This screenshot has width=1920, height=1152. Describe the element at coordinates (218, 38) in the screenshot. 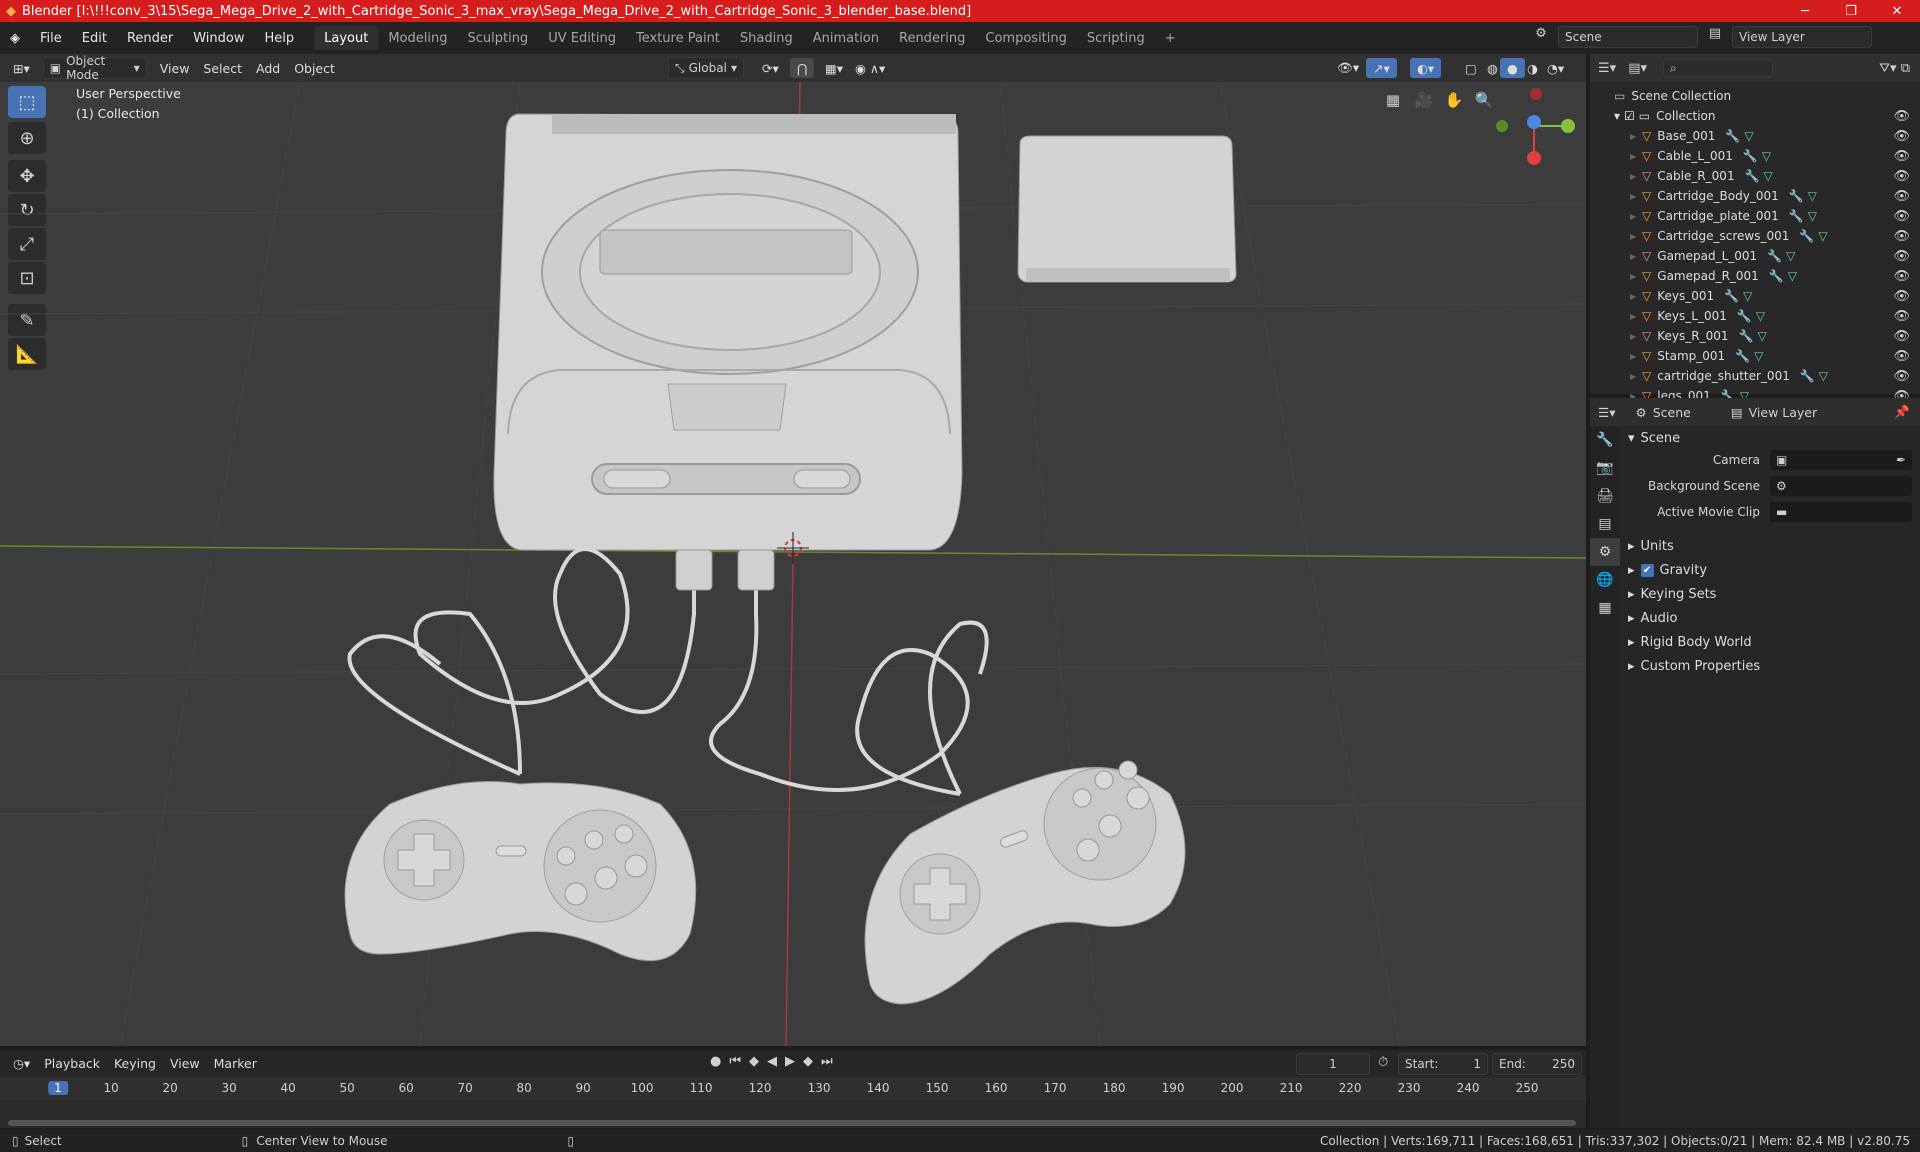

I see `menu-window: Window` at that location.